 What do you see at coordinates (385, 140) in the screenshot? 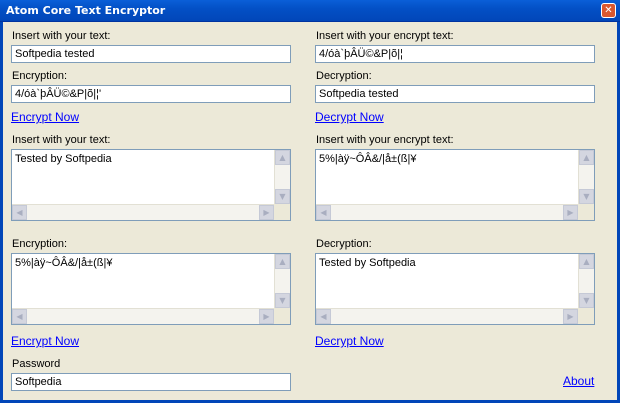
I see `right-insert-encrypt-text-label: Insert with your encrypt text:` at bounding box center [385, 140].